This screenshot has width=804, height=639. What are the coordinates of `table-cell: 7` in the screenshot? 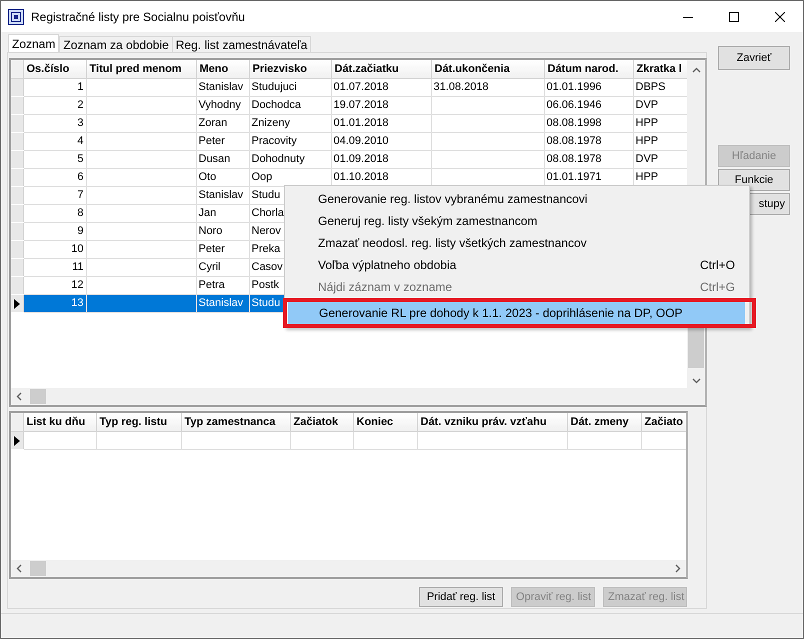 It's located at (54, 195).